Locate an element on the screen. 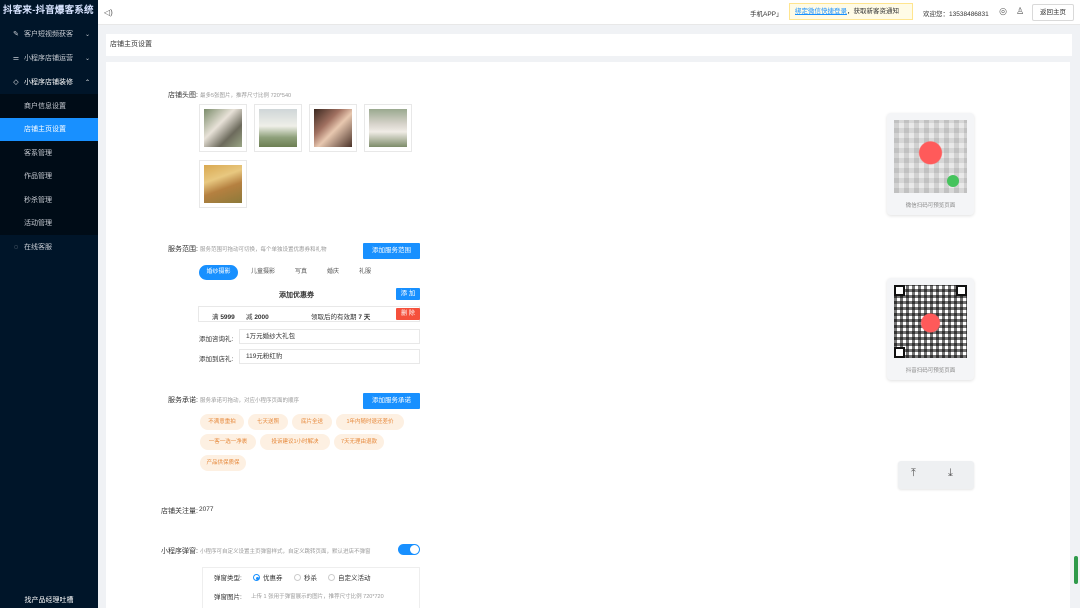 The image size is (1080, 608). submenu: 商户信息设置 店铺主页设置 客系管理 作品管理 秒杀管理 活动管理 is located at coordinates (49, 164).